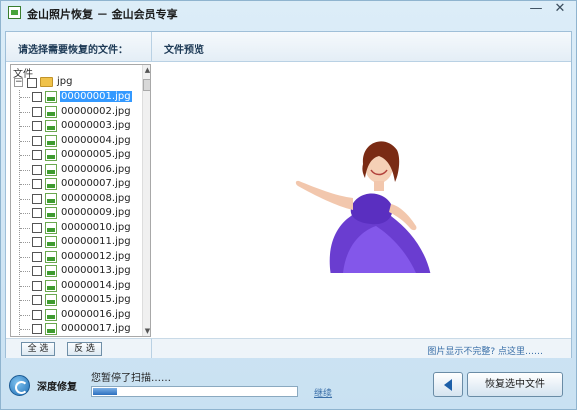  Describe the element at coordinates (146, 85) in the screenshot. I see `scroll-thumb` at that location.